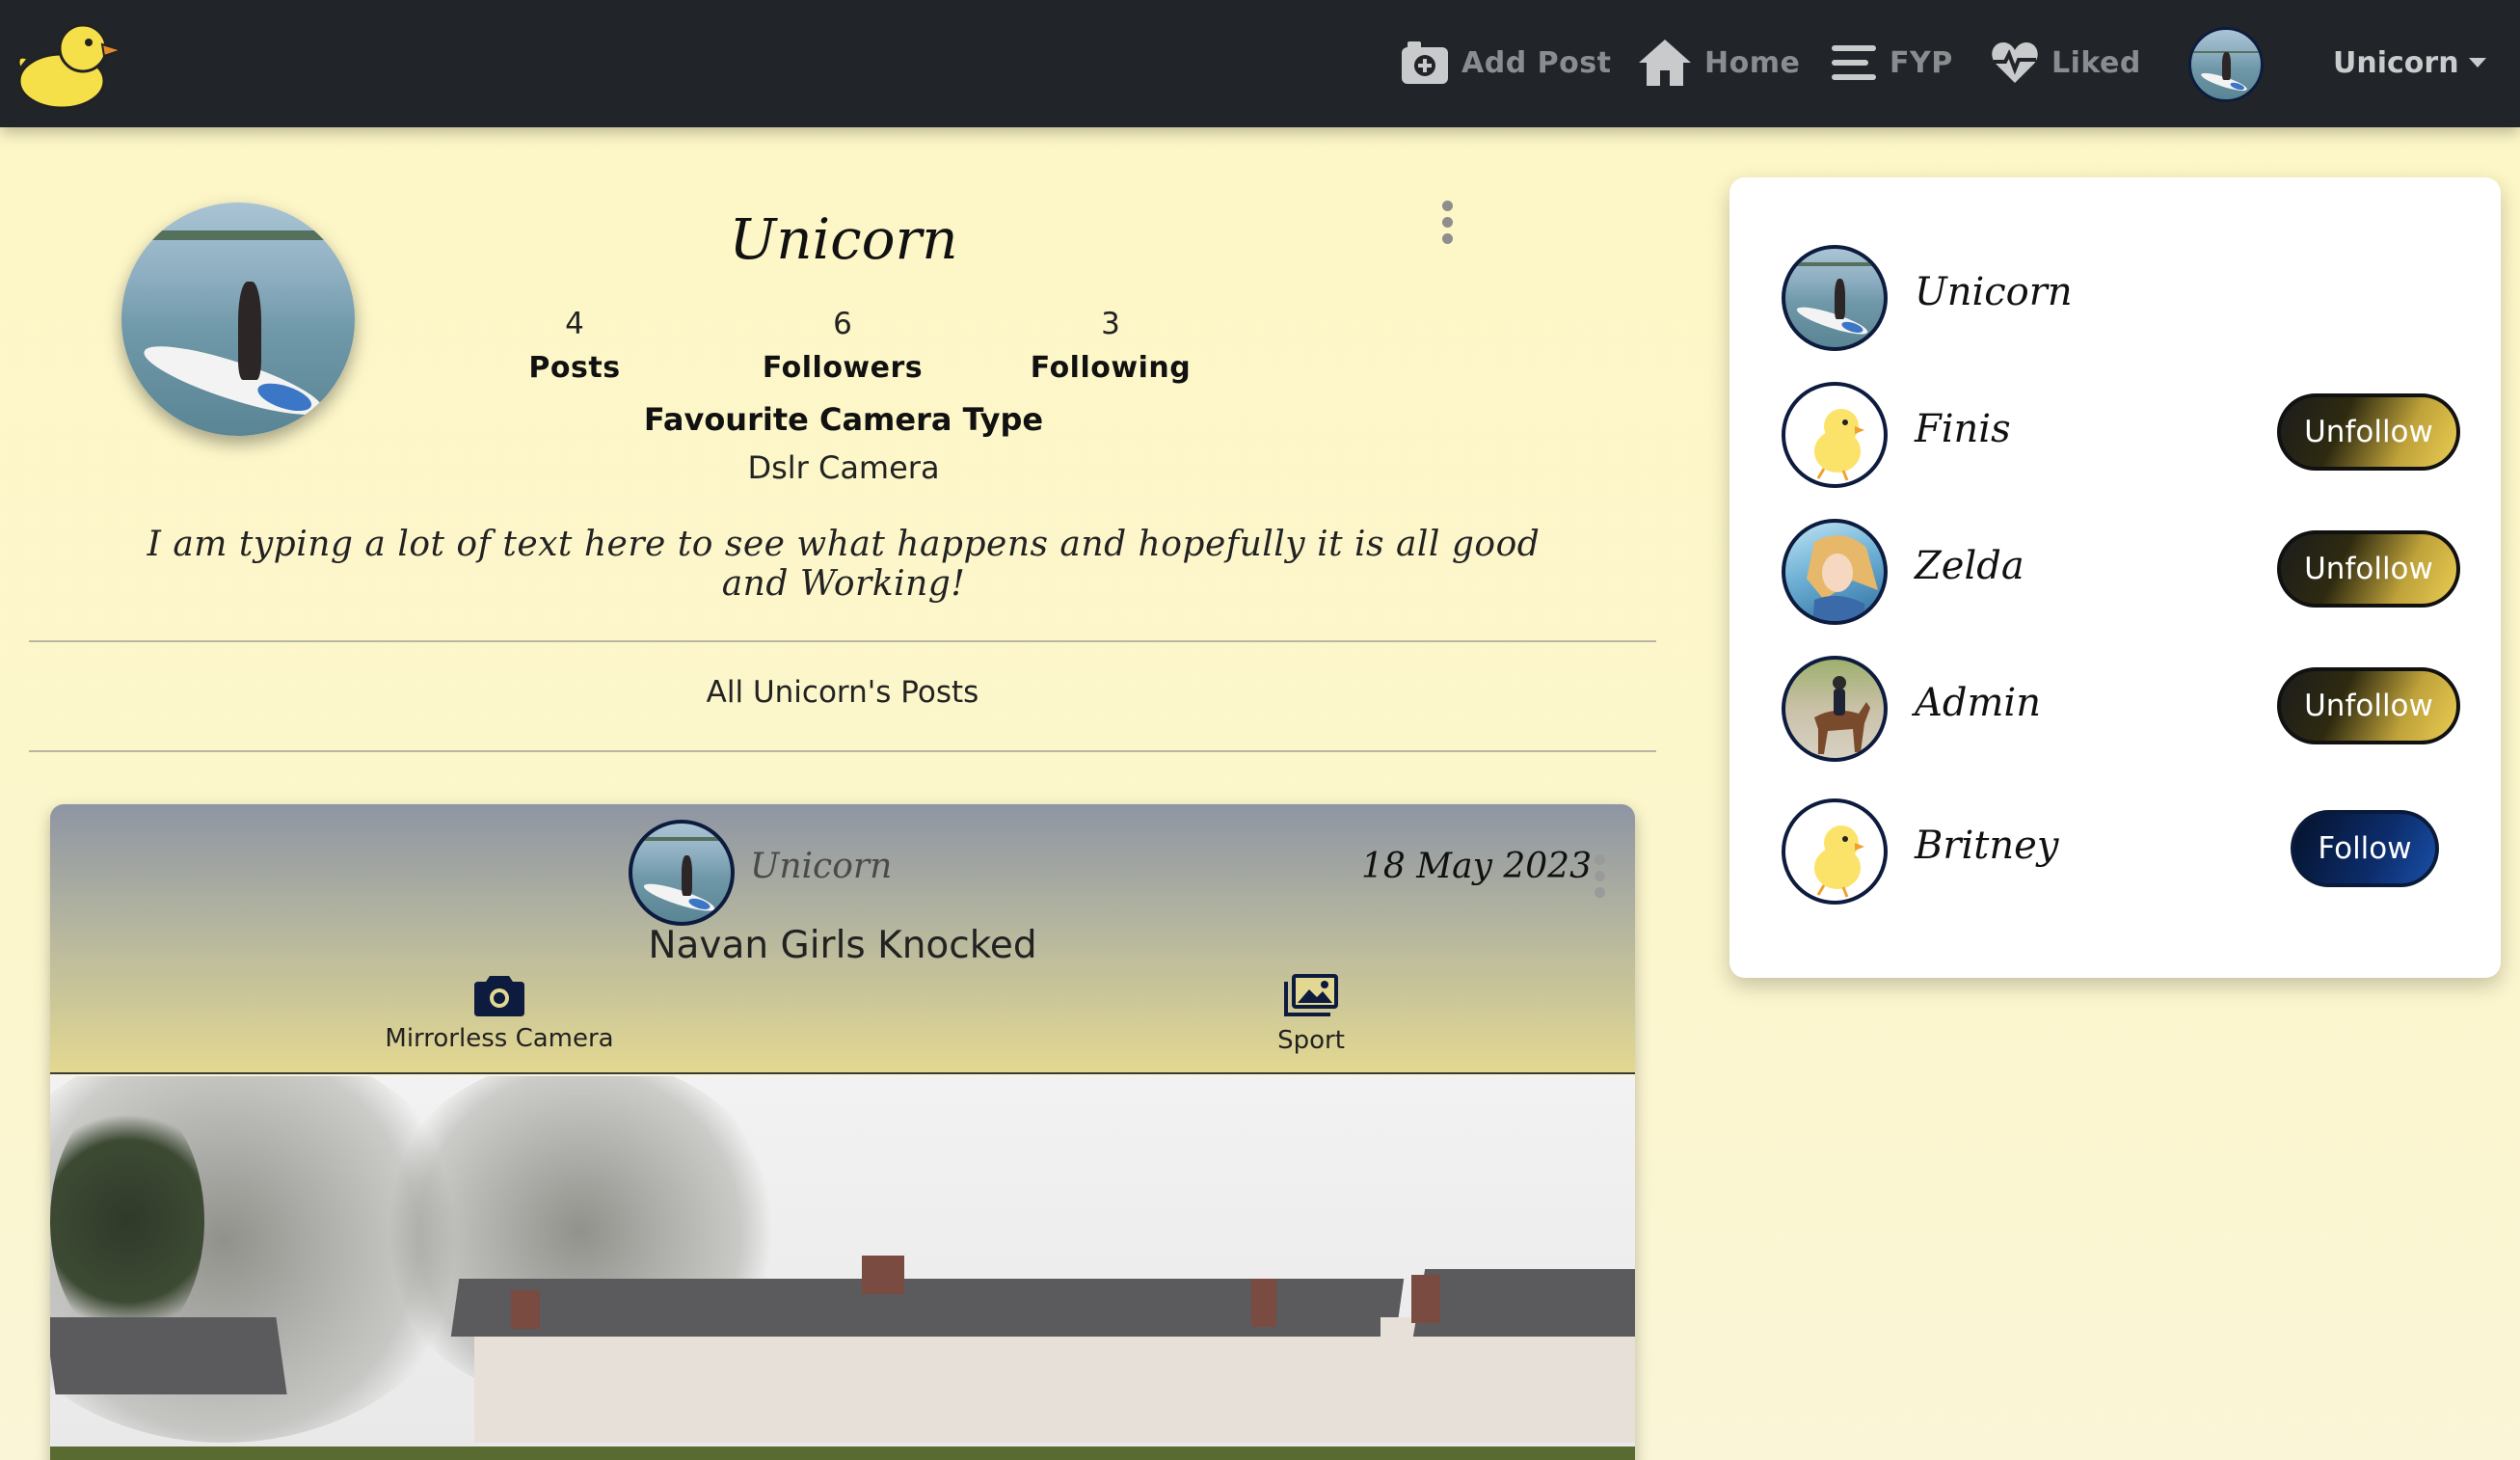  Describe the element at coordinates (1665, 63) in the screenshot. I see `home-icon` at that location.